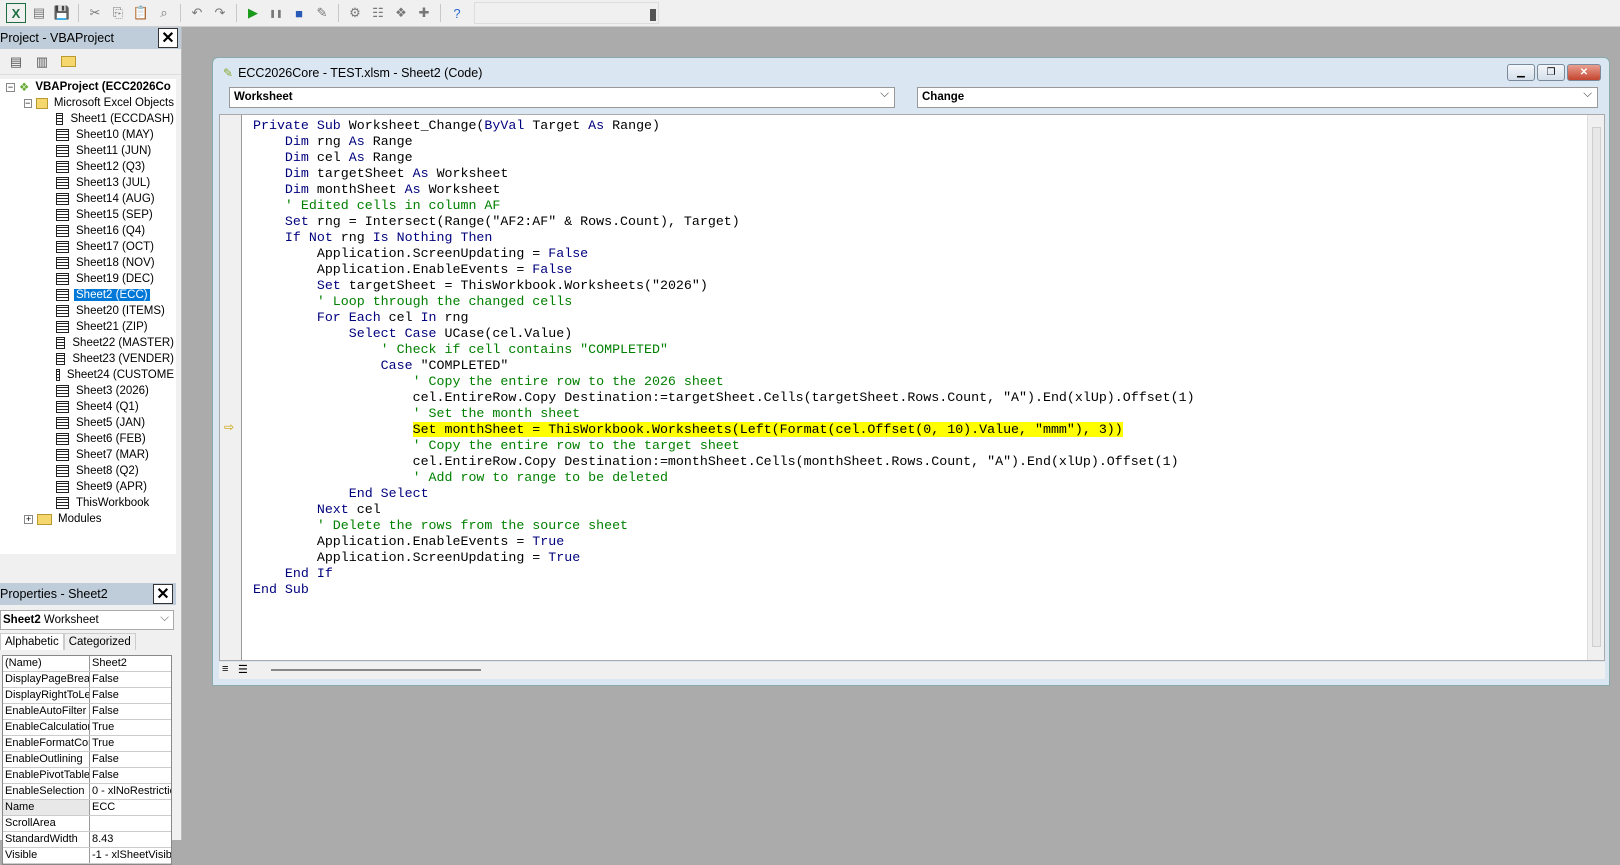 This screenshot has height=865, width=1620. Describe the element at coordinates (912, 670) in the screenshot. I see `horizontal-scrollbar: ≡ ☰` at that location.